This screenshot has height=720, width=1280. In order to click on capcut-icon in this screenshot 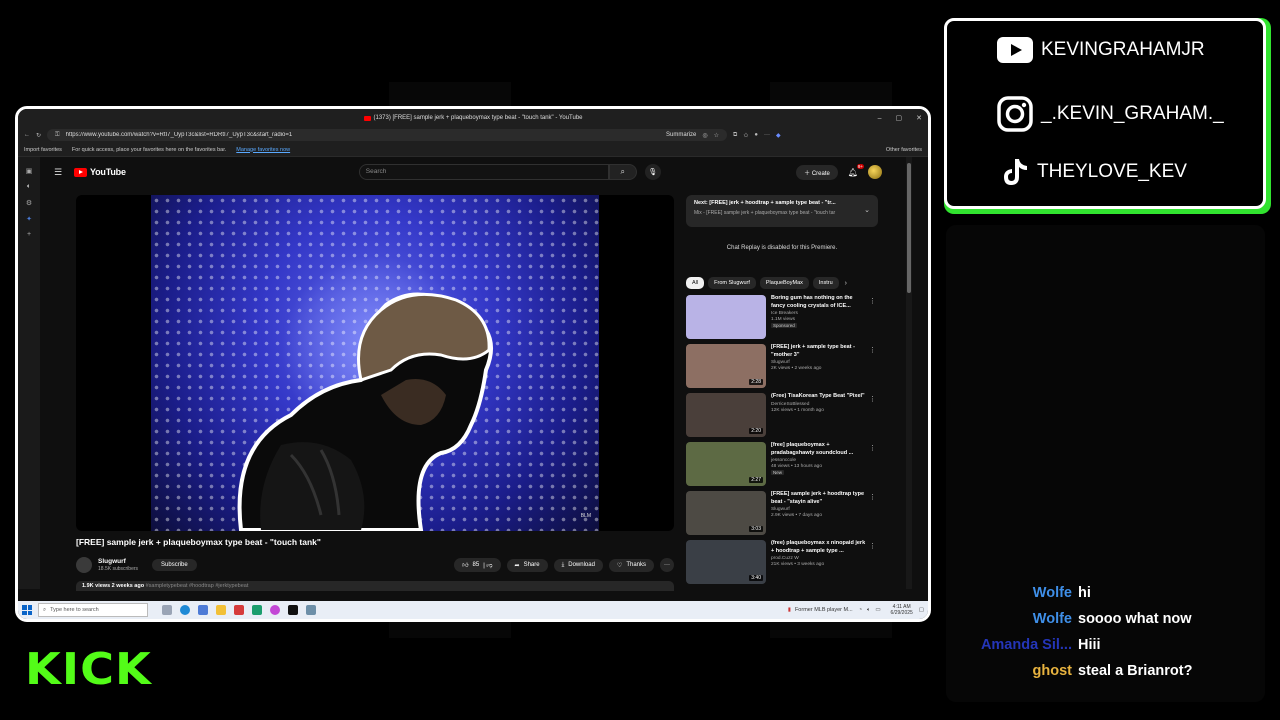, I will do `click(293, 610)`.